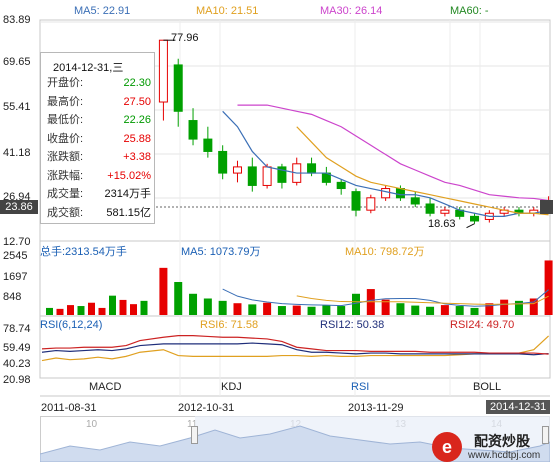 This screenshot has height=465, width=553. What do you see at coordinates (99, 83) in the screenshot?
I see `tooltip-row: 开盘价: 22.30` at bounding box center [99, 83].